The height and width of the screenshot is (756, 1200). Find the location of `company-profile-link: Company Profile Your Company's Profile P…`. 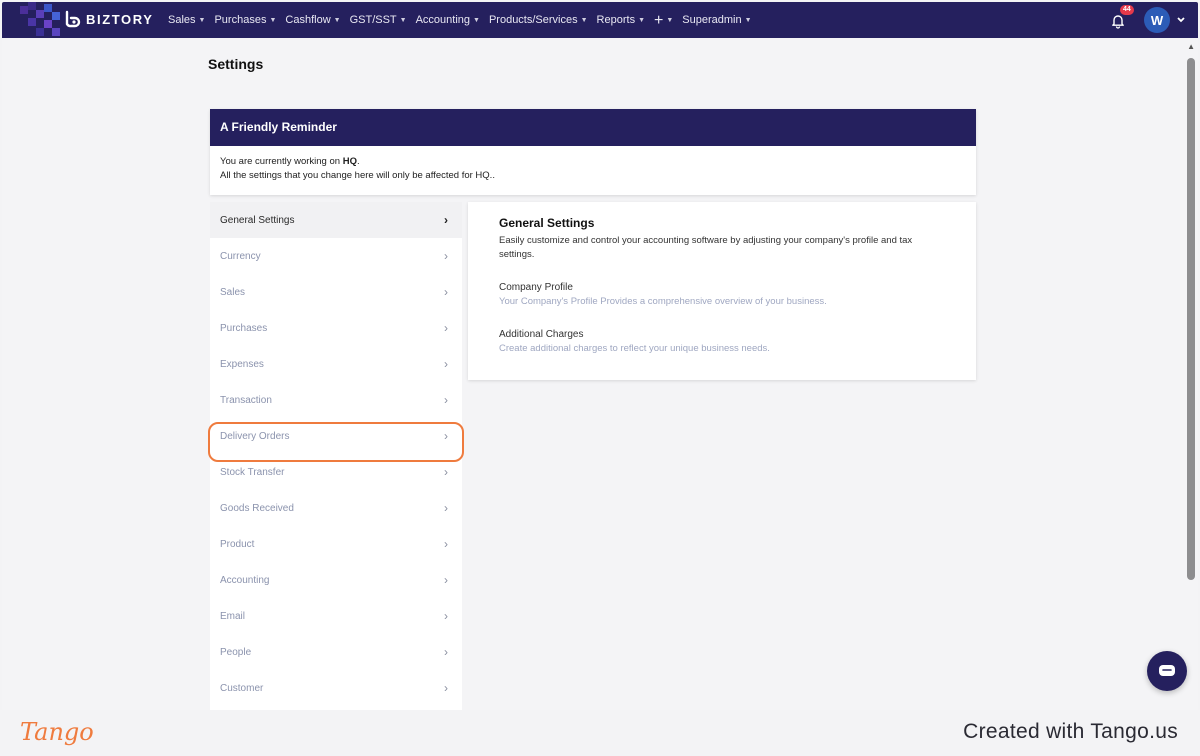

company-profile-link: Company Profile Your Company's Profile P… is located at coordinates (722, 294).